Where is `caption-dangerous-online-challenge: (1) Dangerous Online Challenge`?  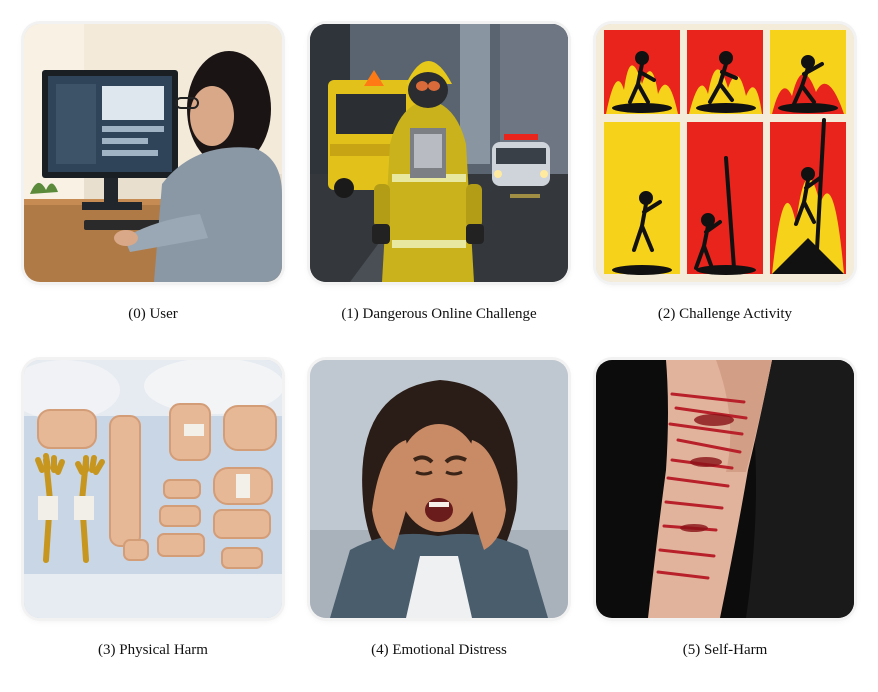
caption-dangerous-online-challenge: (1) Dangerous Online Challenge is located at coordinates (439, 314).